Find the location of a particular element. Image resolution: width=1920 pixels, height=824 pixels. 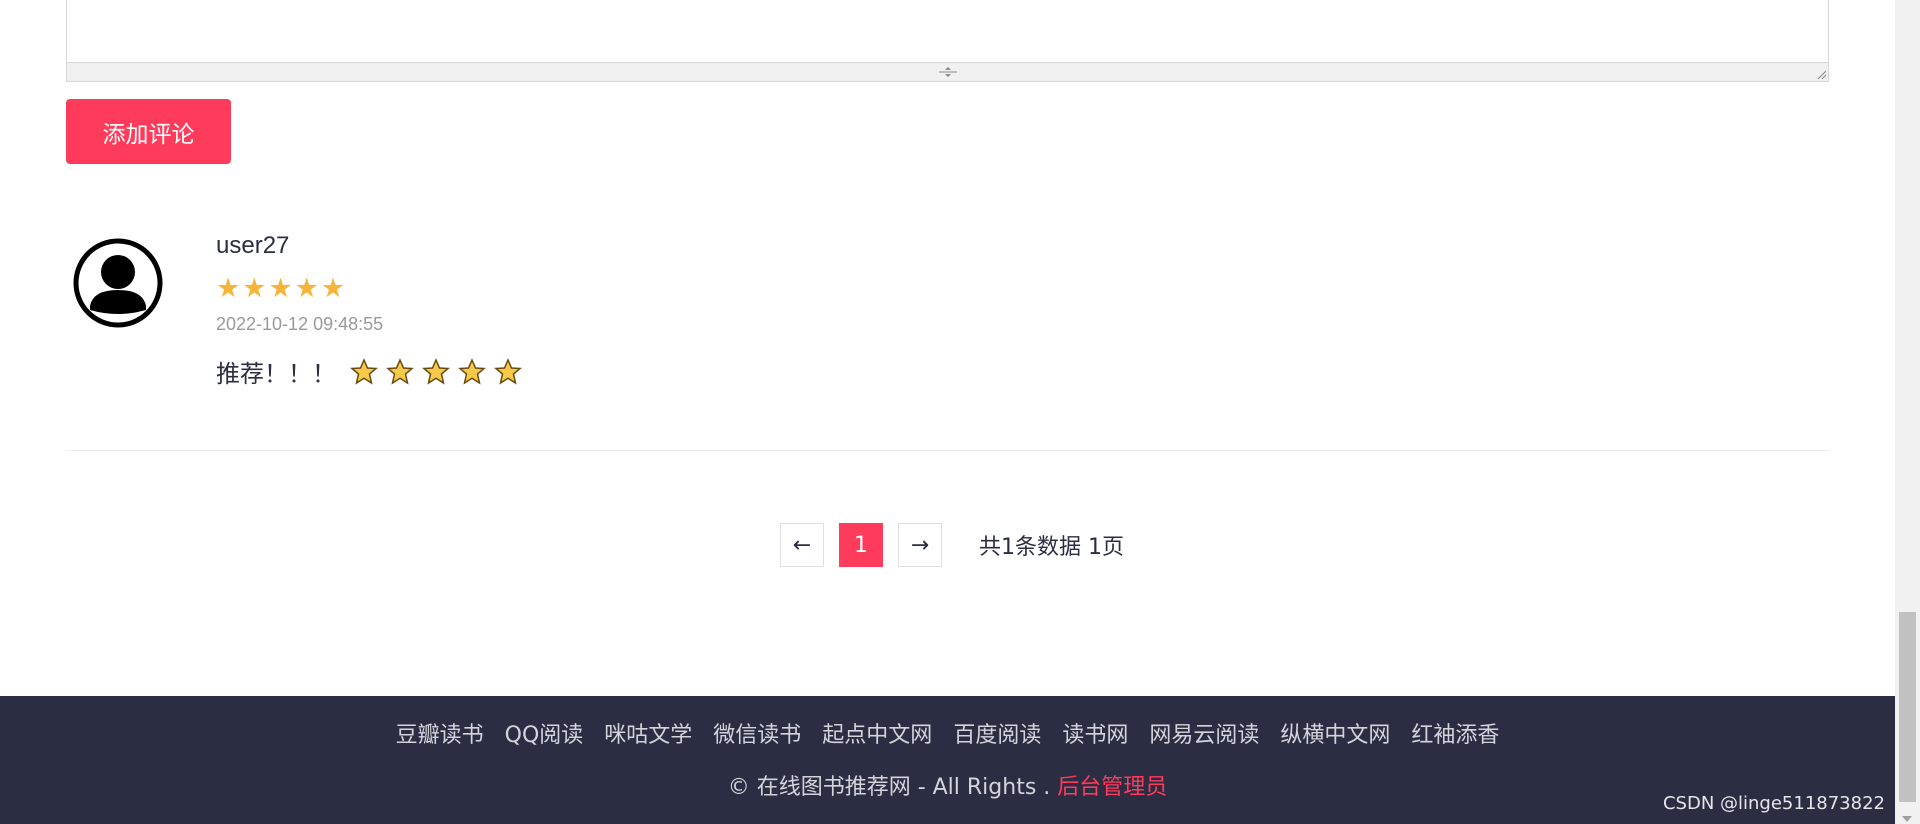

comment-username: user27 is located at coordinates (253, 245).